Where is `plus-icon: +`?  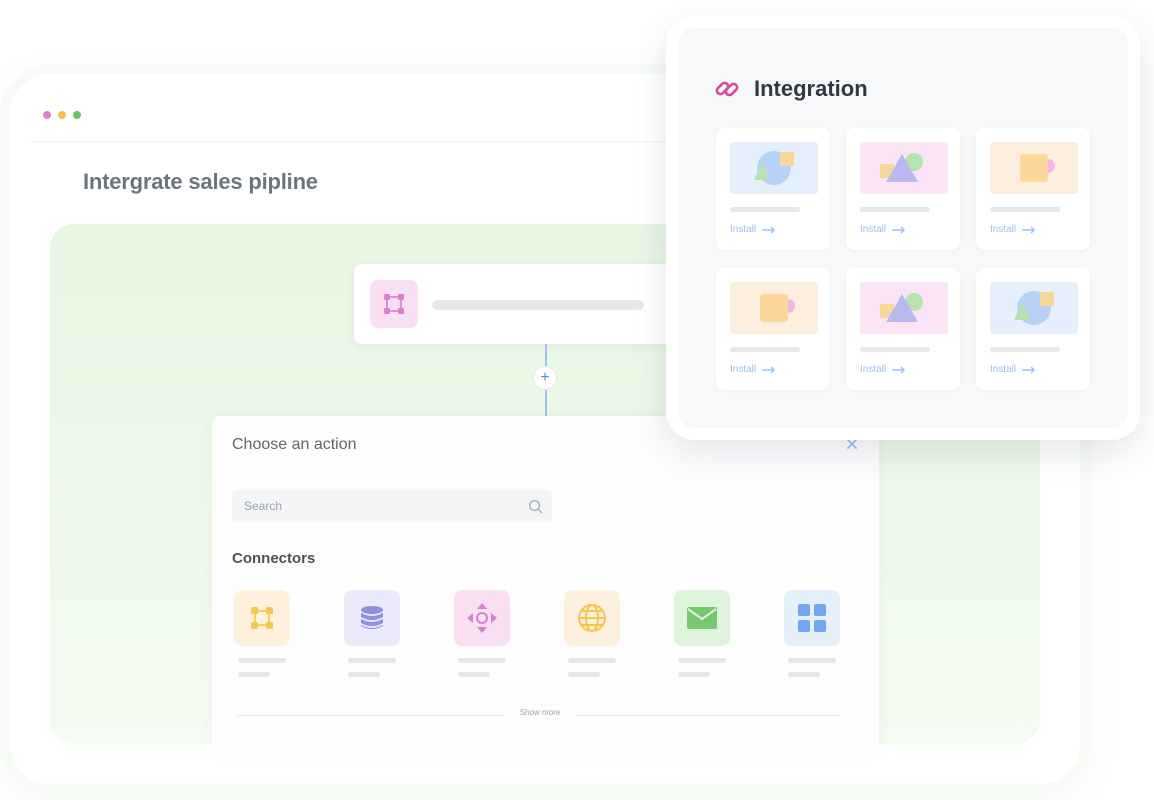
plus-icon: + is located at coordinates (545, 377).